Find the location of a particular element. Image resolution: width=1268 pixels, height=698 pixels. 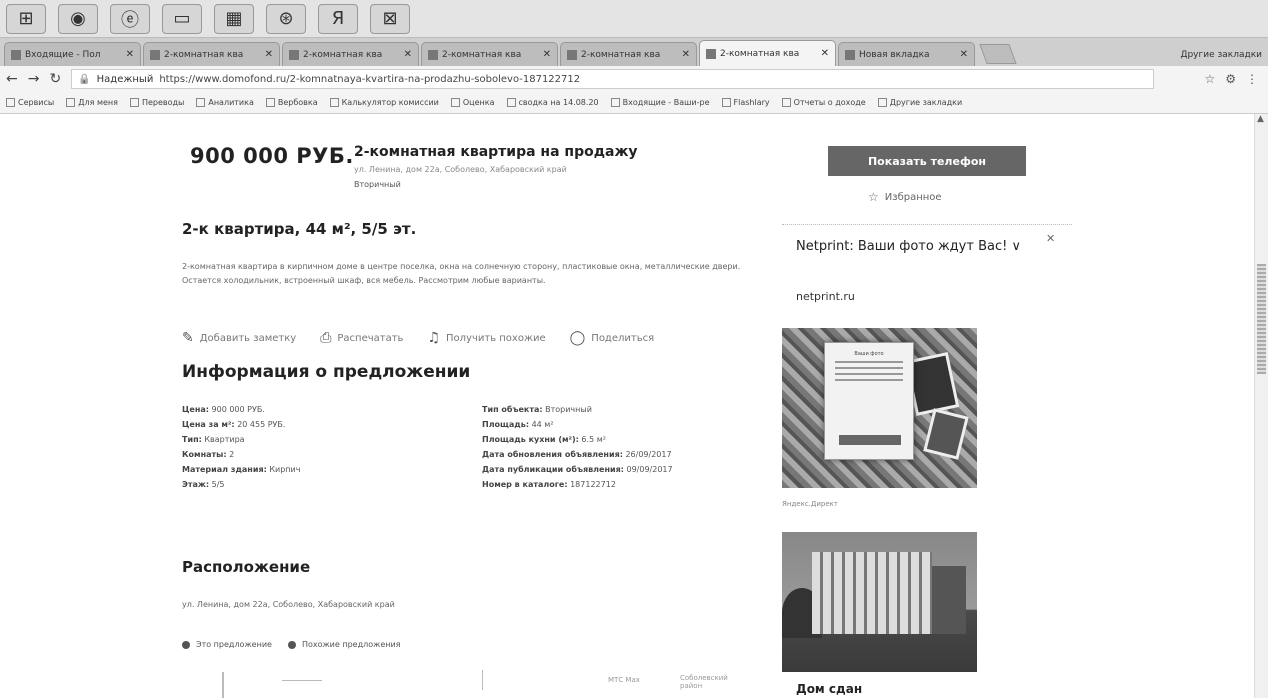

back-arrow-icon: ← is located at coordinates (12, 79).